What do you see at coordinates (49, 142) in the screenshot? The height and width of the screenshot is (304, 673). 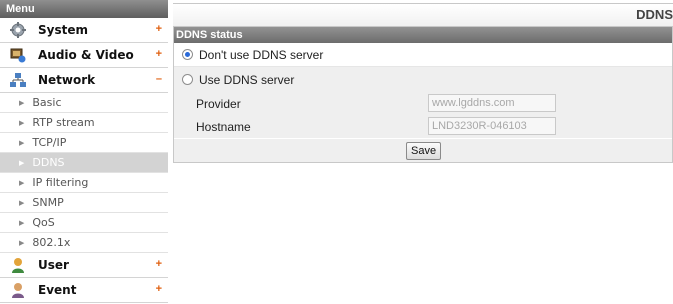 I see `sidebar-item-label: TCP/IP` at bounding box center [49, 142].